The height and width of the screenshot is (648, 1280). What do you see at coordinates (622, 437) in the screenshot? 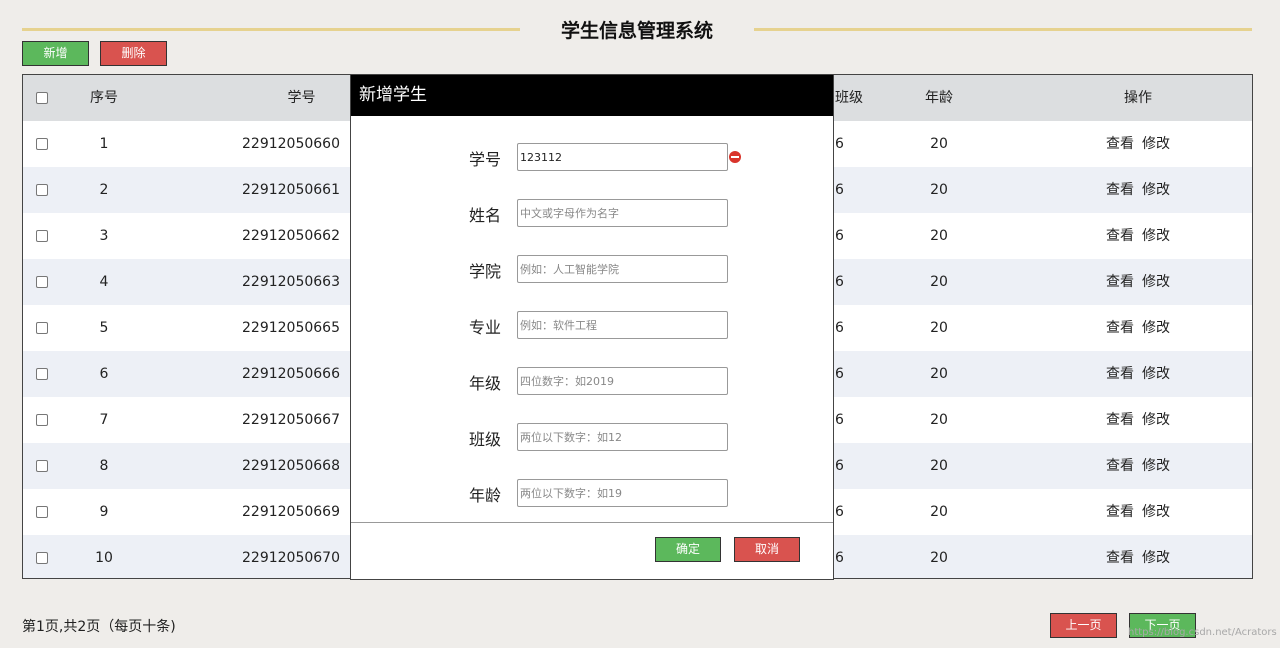
I see `class-input` at bounding box center [622, 437].